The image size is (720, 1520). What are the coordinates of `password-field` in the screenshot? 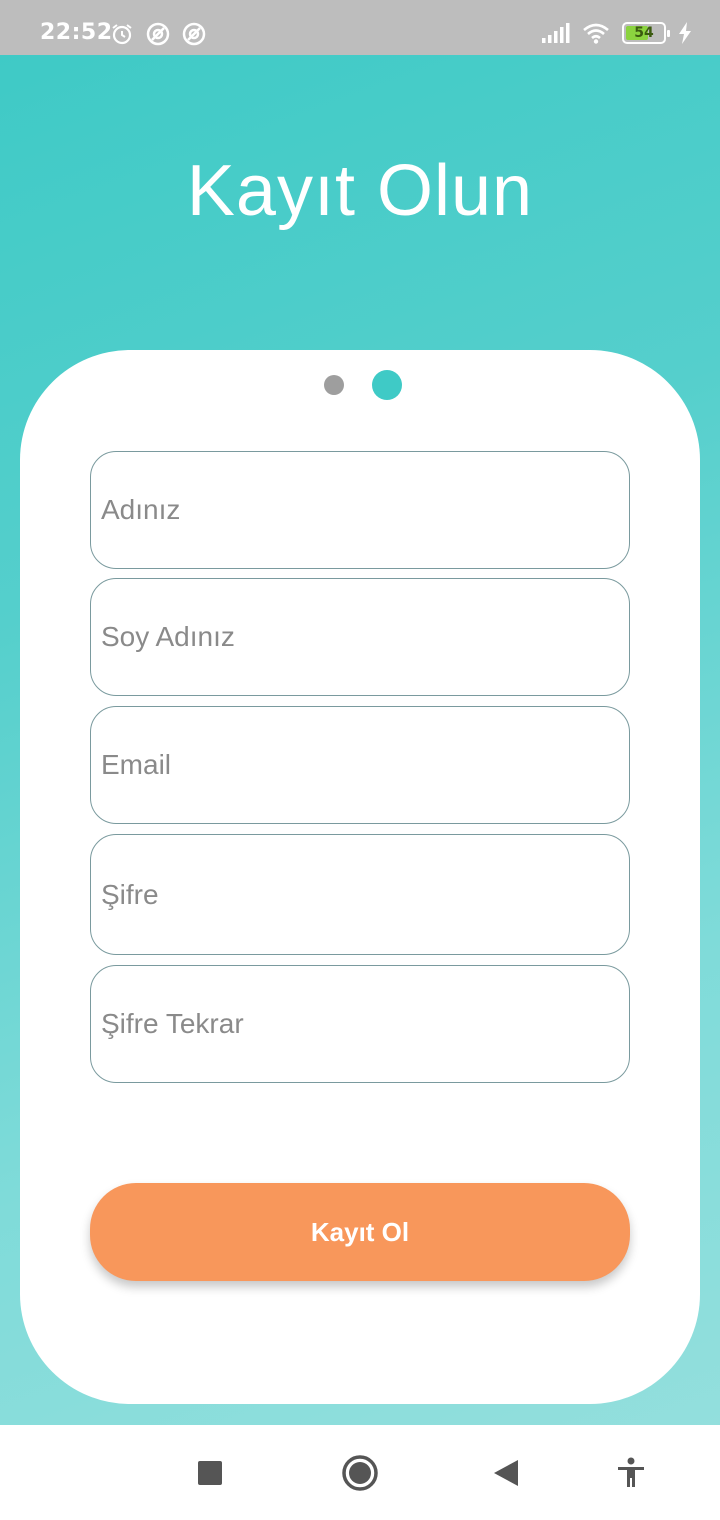 It's located at (360, 894).